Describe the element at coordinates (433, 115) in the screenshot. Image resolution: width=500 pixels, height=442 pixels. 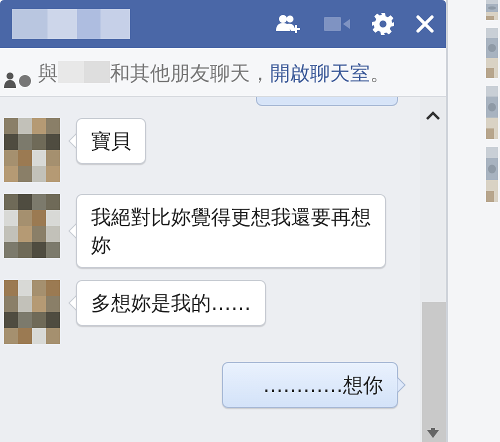
I see `scroll-up-icon` at that location.